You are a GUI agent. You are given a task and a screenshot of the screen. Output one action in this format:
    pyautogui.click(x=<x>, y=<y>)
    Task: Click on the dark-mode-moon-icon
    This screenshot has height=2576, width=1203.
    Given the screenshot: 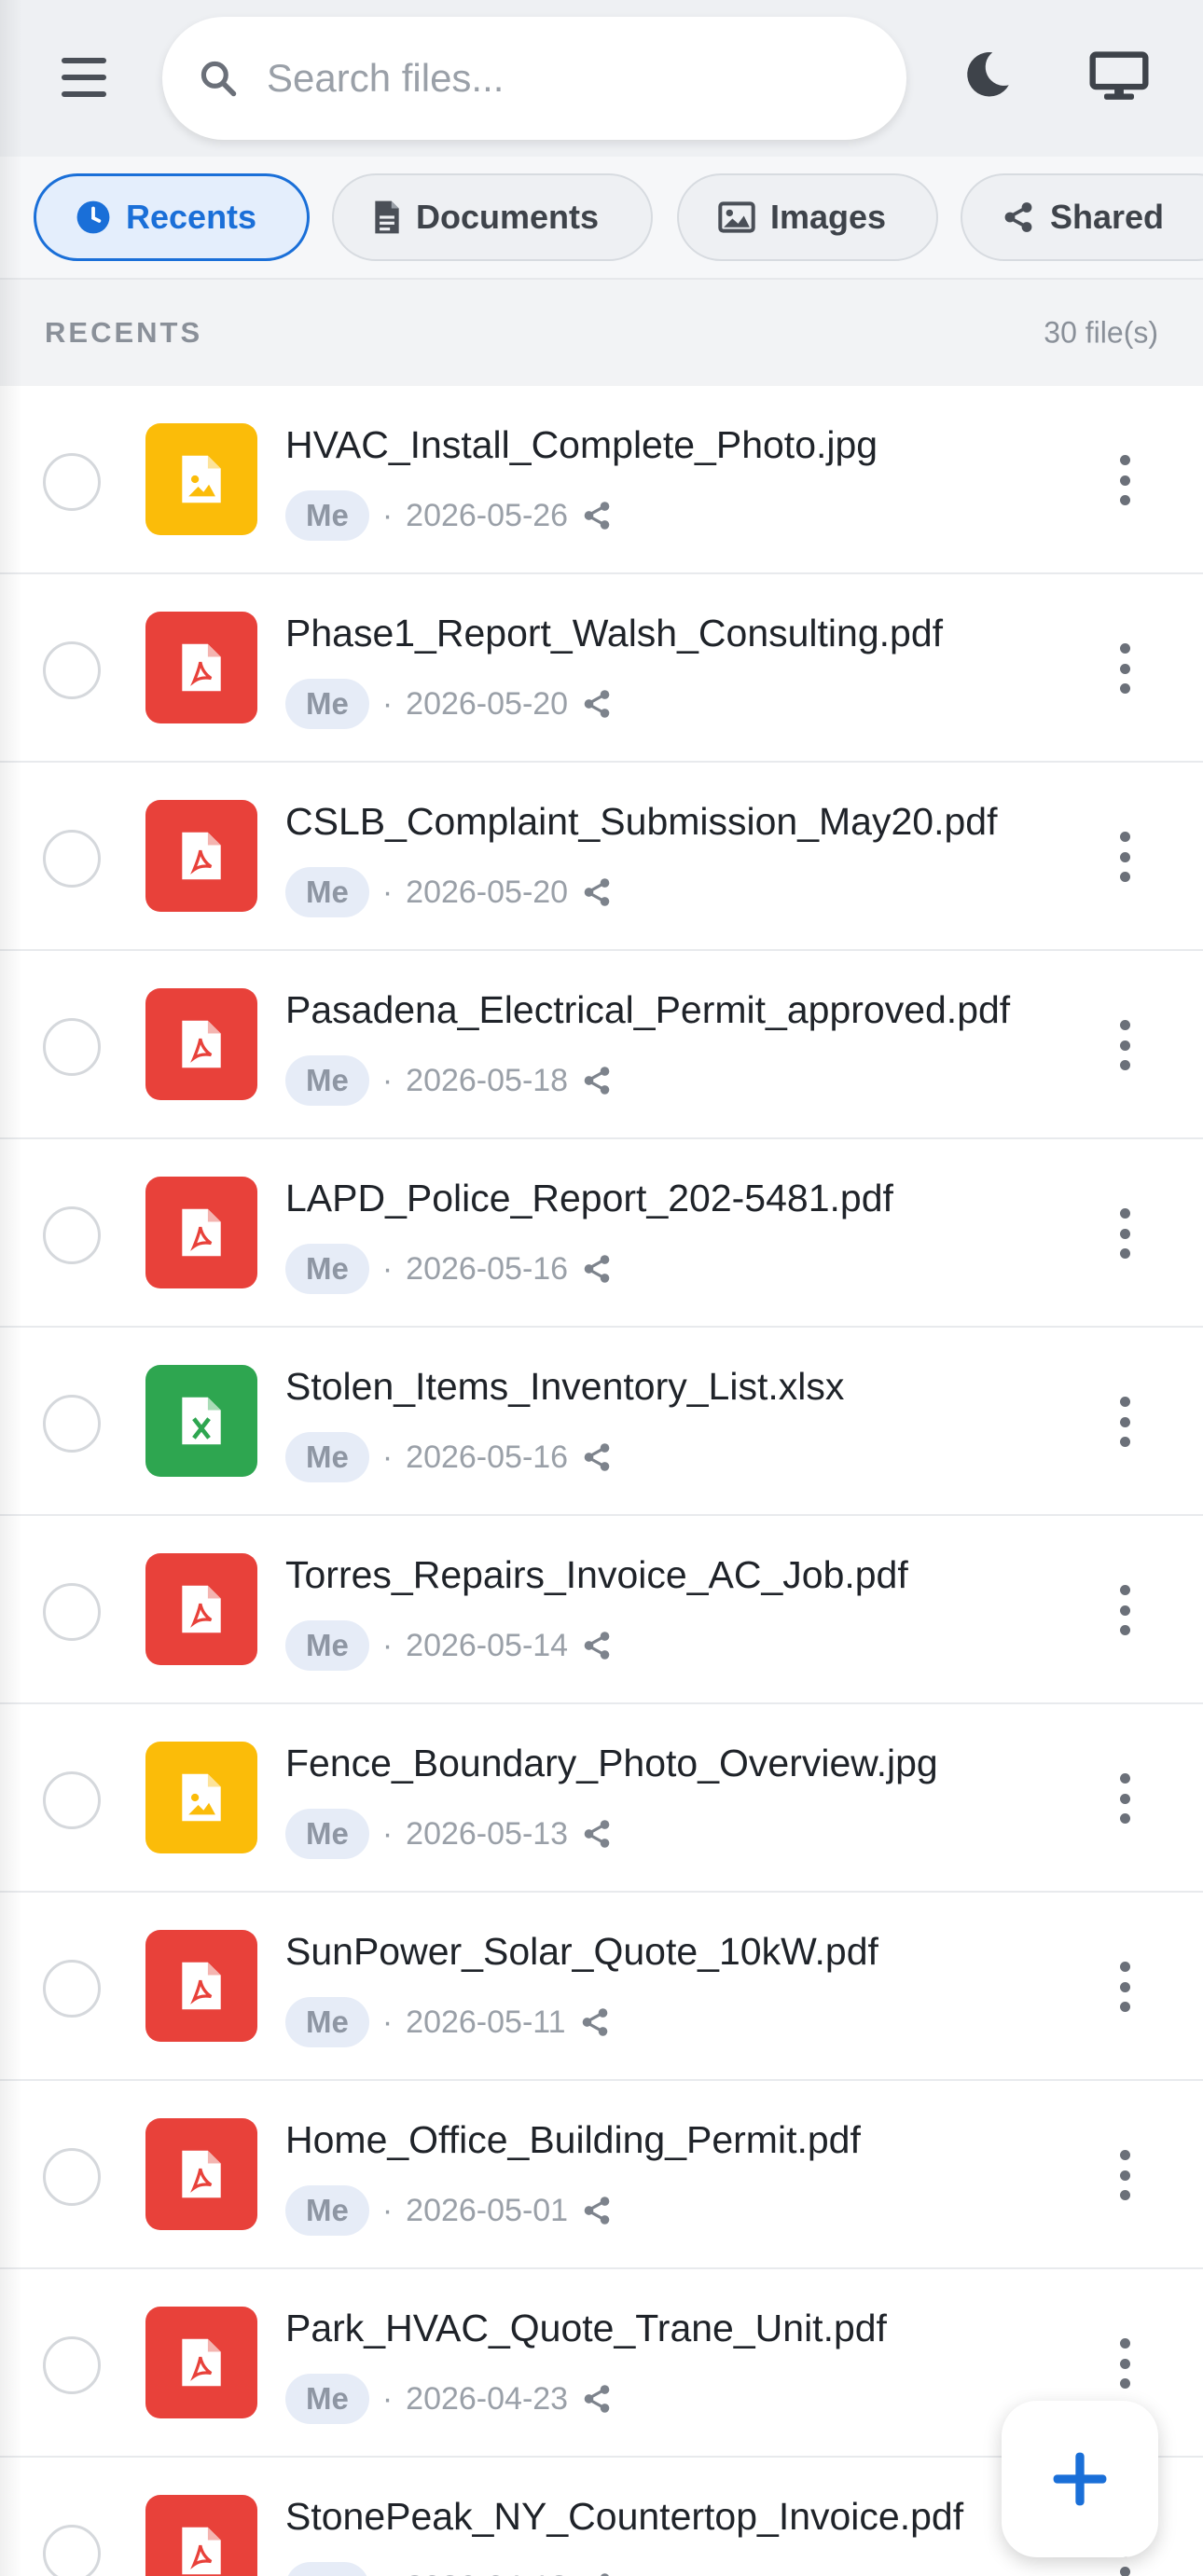 What is the action you would take?
    pyautogui.click(x=987, y=75)
    